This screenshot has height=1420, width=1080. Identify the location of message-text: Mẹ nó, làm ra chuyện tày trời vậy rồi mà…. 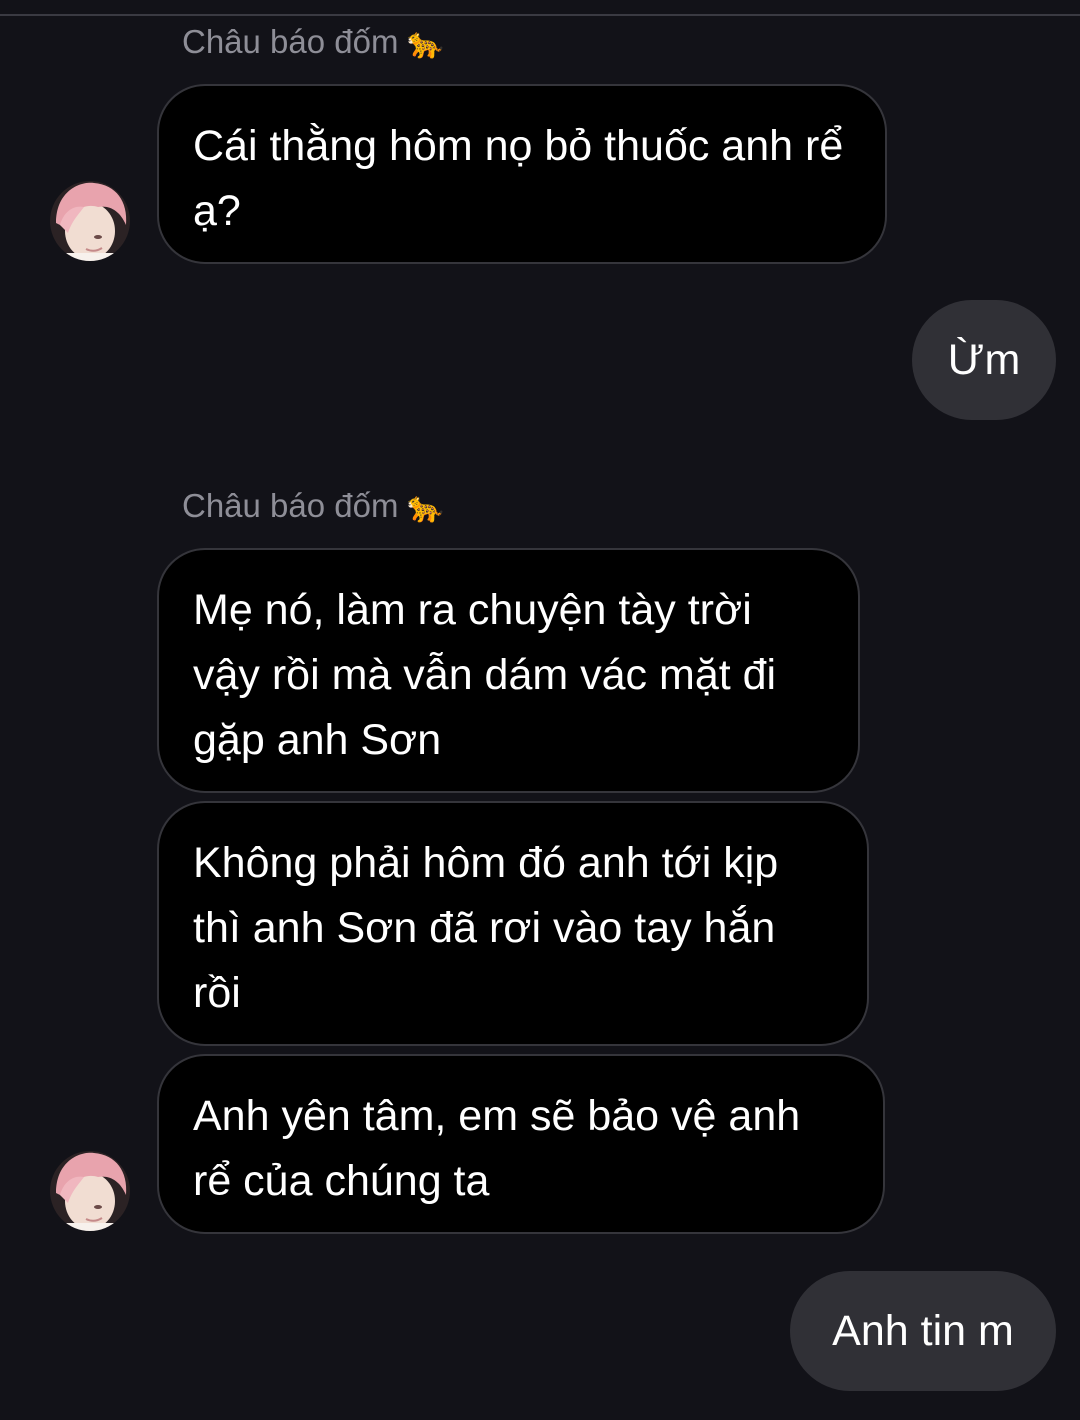
(485, 675).